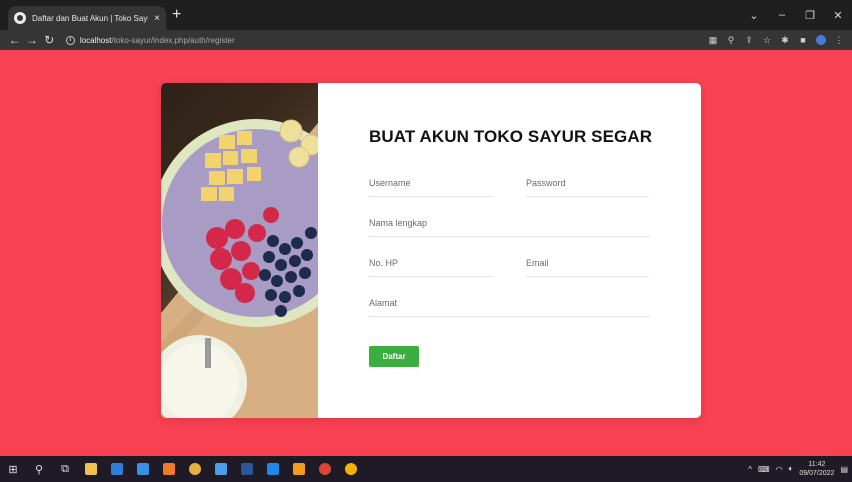 The image size is (852, 482). Describe the element at coordinates (13, 469) in the screenshot. I see `start-windows-icon: ⊞` at that location.